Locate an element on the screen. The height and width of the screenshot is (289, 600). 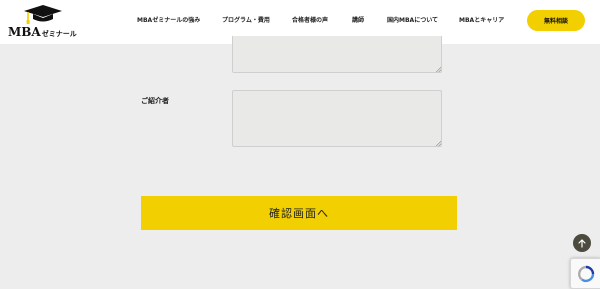
free-consultation-button: 無料相談 is located at coordinates (556, 20).